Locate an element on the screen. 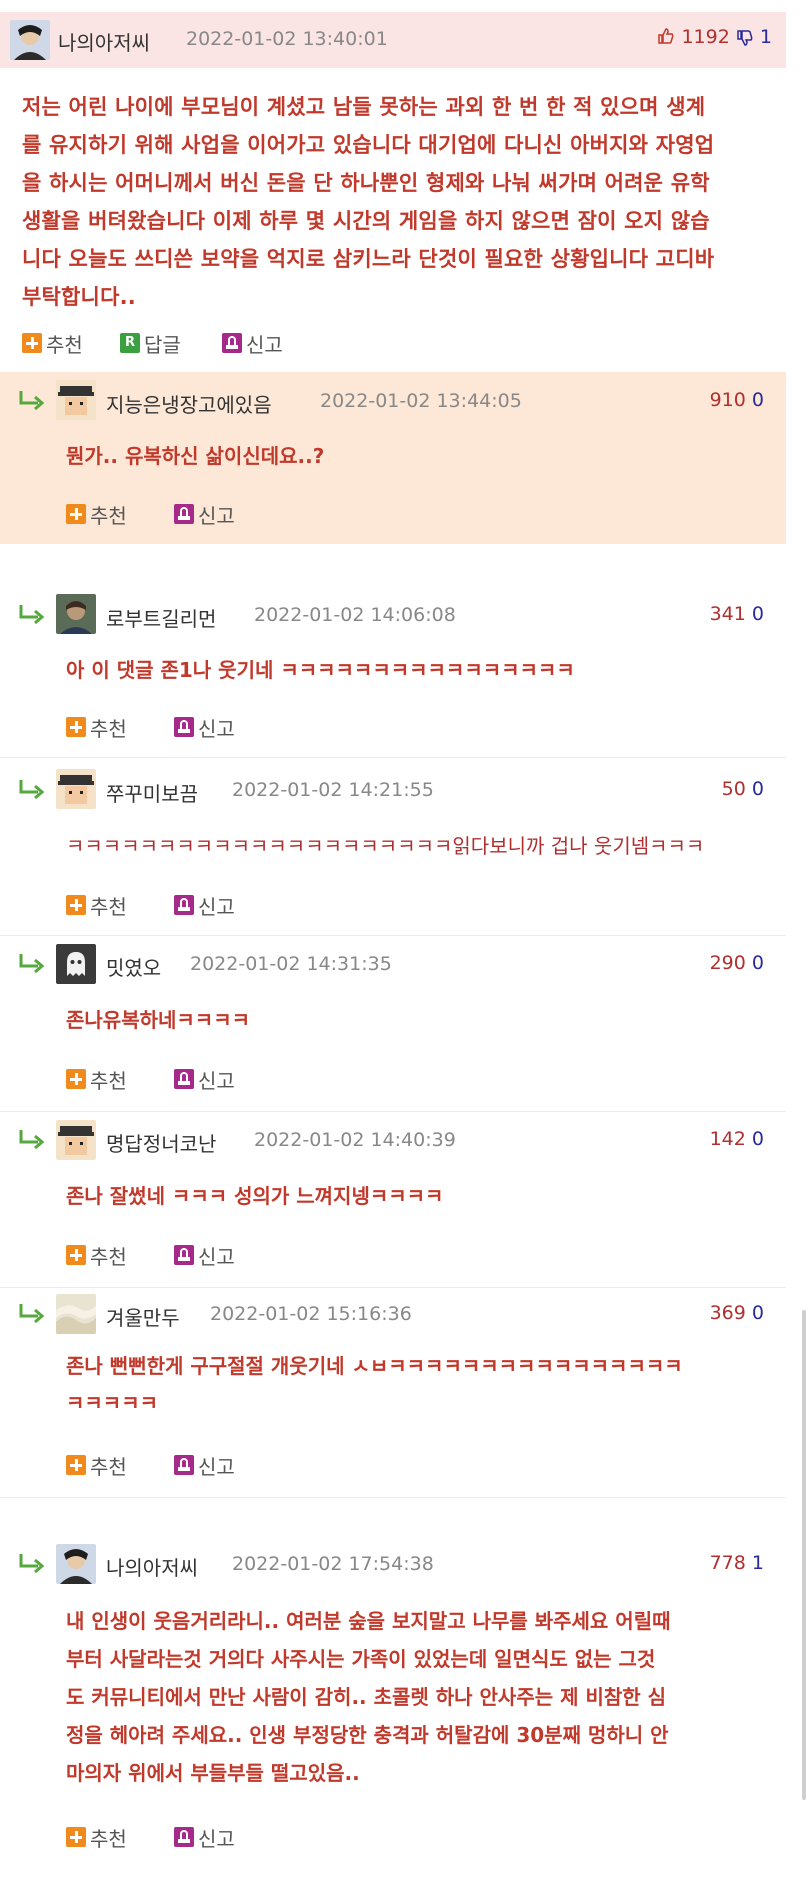 This screenshot has width=808, height=1886. reply-button: R 답글 is located at coordinates (150, 343).